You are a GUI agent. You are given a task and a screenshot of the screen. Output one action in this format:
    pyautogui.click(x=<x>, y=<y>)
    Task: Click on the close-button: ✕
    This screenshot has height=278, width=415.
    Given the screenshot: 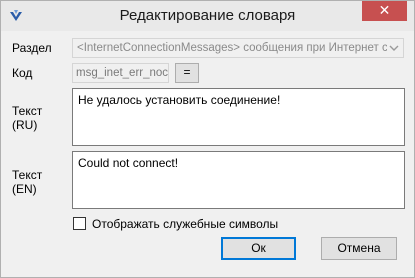 What is the action you would take?
    pyautogui.click(x=384, y=11)
    